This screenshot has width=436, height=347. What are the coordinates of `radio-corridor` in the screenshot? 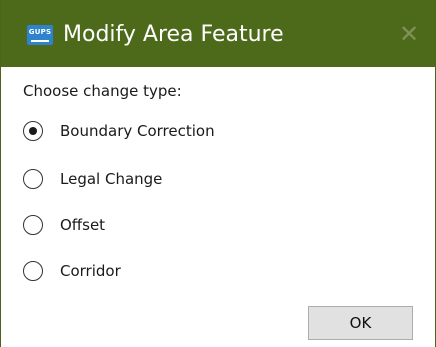 It's located at (33, 271).